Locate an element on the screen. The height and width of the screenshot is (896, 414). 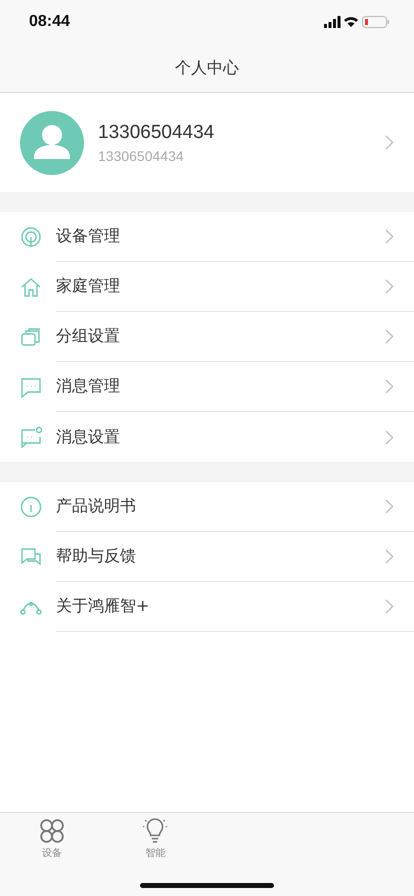
menu-label: 帮助与反馈 is located at coordinates (96, 556).